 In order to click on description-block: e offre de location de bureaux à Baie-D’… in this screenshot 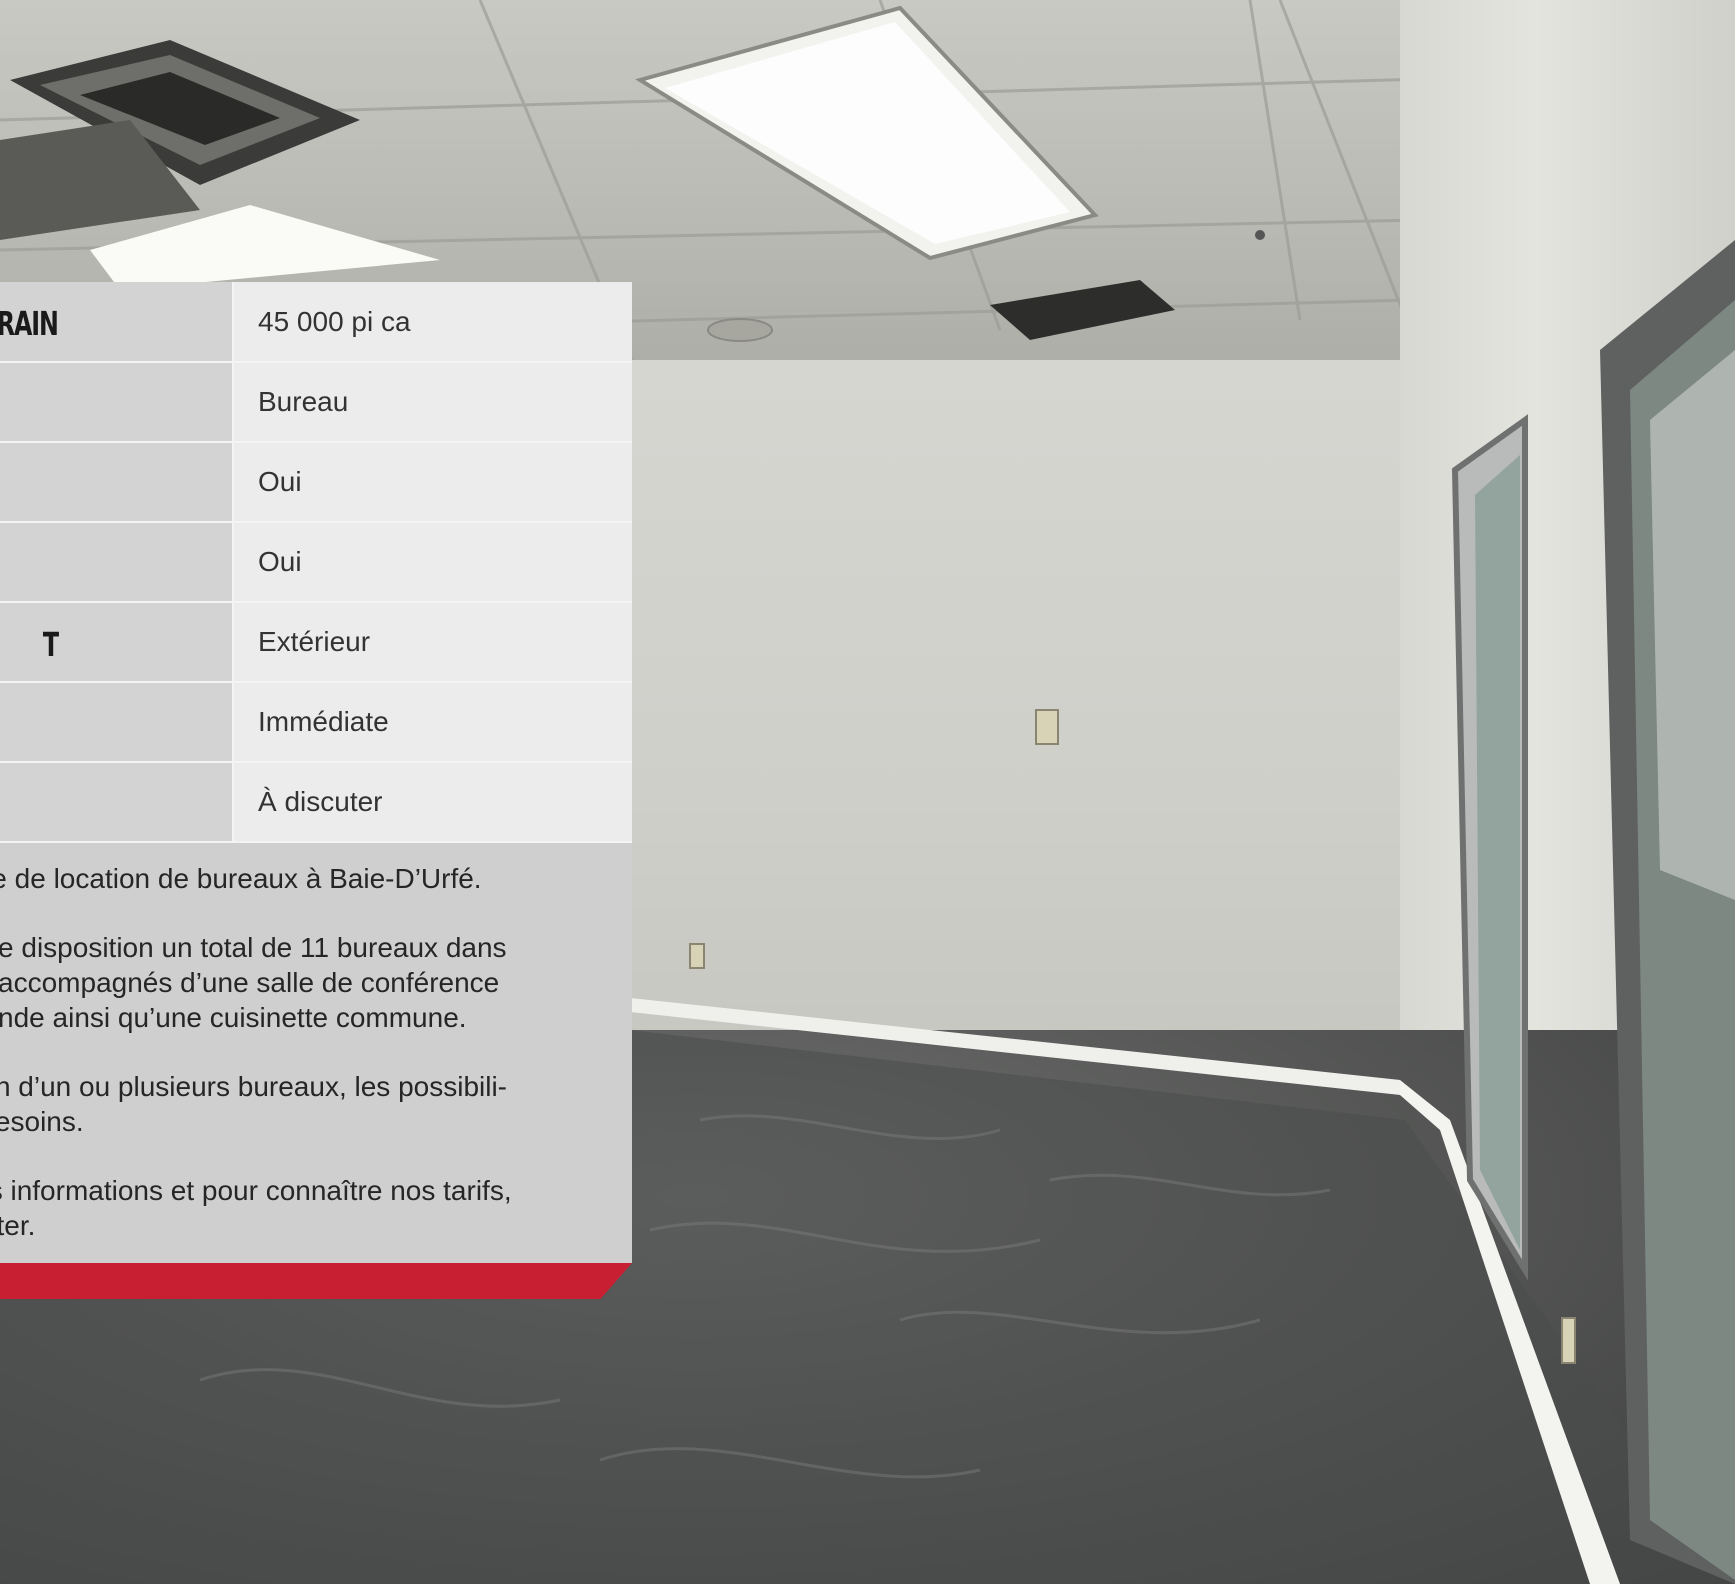, I will do `click(316, 1053)`.